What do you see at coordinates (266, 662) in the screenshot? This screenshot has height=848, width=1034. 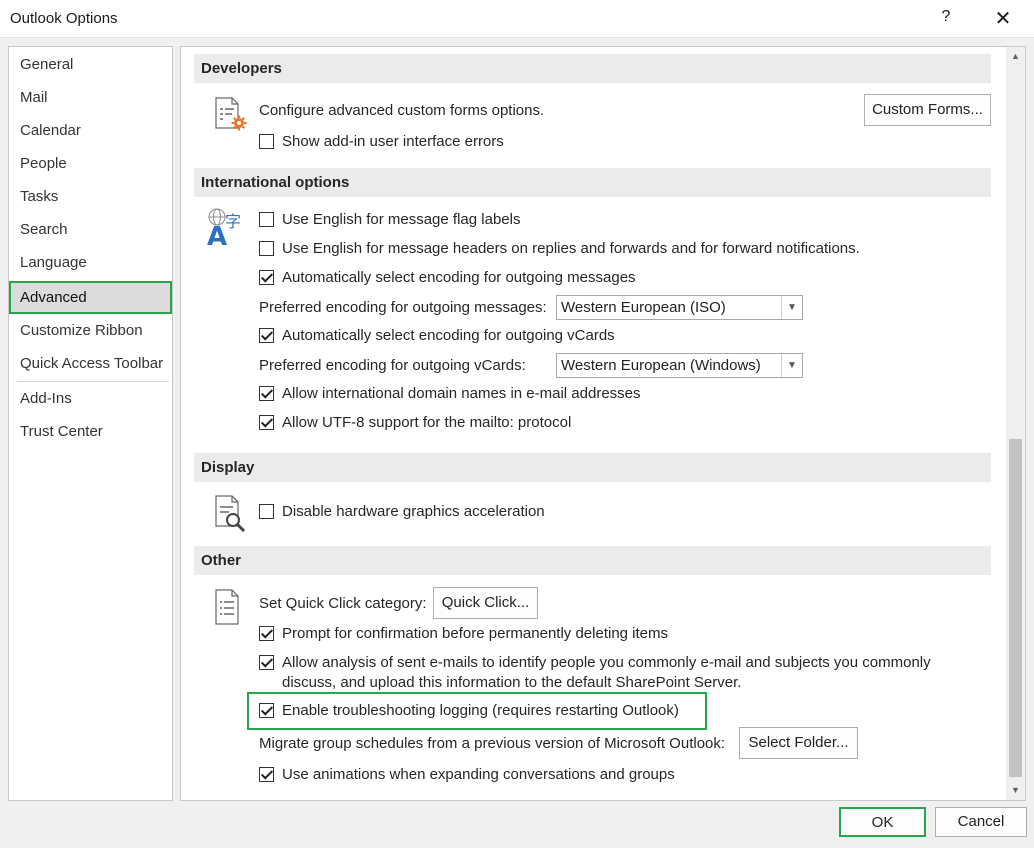 I see `sent-analysis-checkbox` at bounding box center [266, 662].